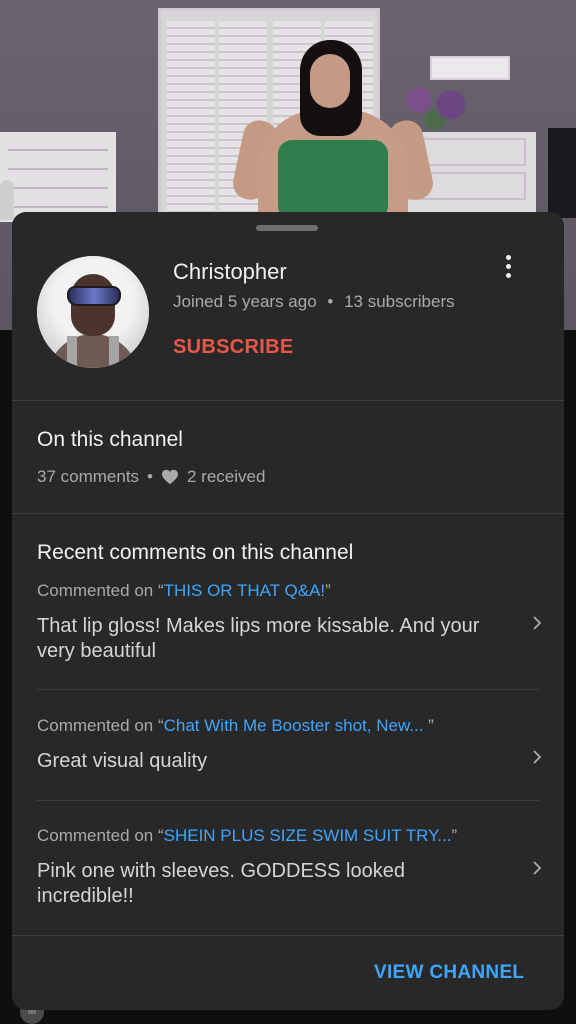 The height and width of the screenshot is (1024, 576). What do you see at coordinates (94, 296) in the screenshot?
I see `sunglasses` at bounding box center [94, 296].